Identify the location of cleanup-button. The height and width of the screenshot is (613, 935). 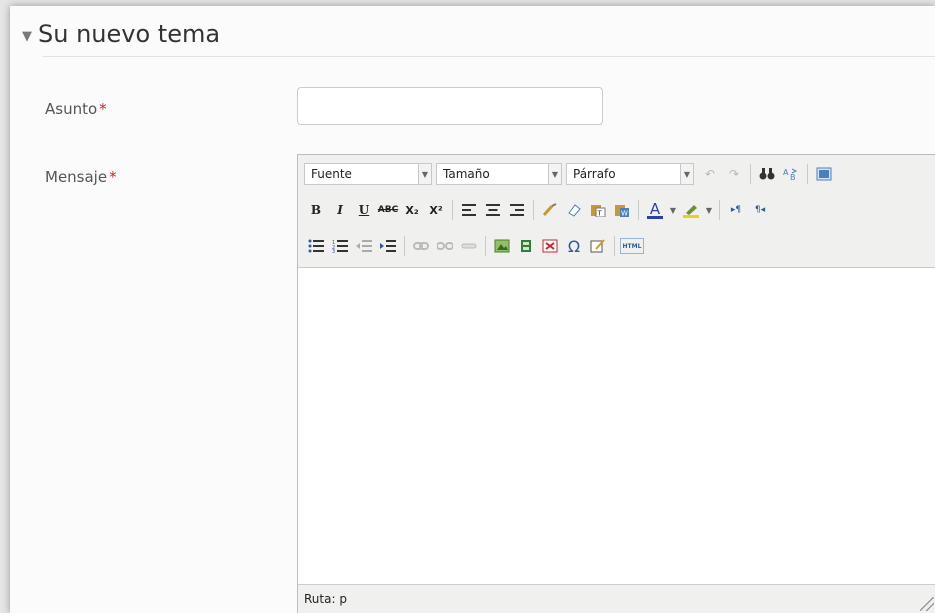
(550, 210).